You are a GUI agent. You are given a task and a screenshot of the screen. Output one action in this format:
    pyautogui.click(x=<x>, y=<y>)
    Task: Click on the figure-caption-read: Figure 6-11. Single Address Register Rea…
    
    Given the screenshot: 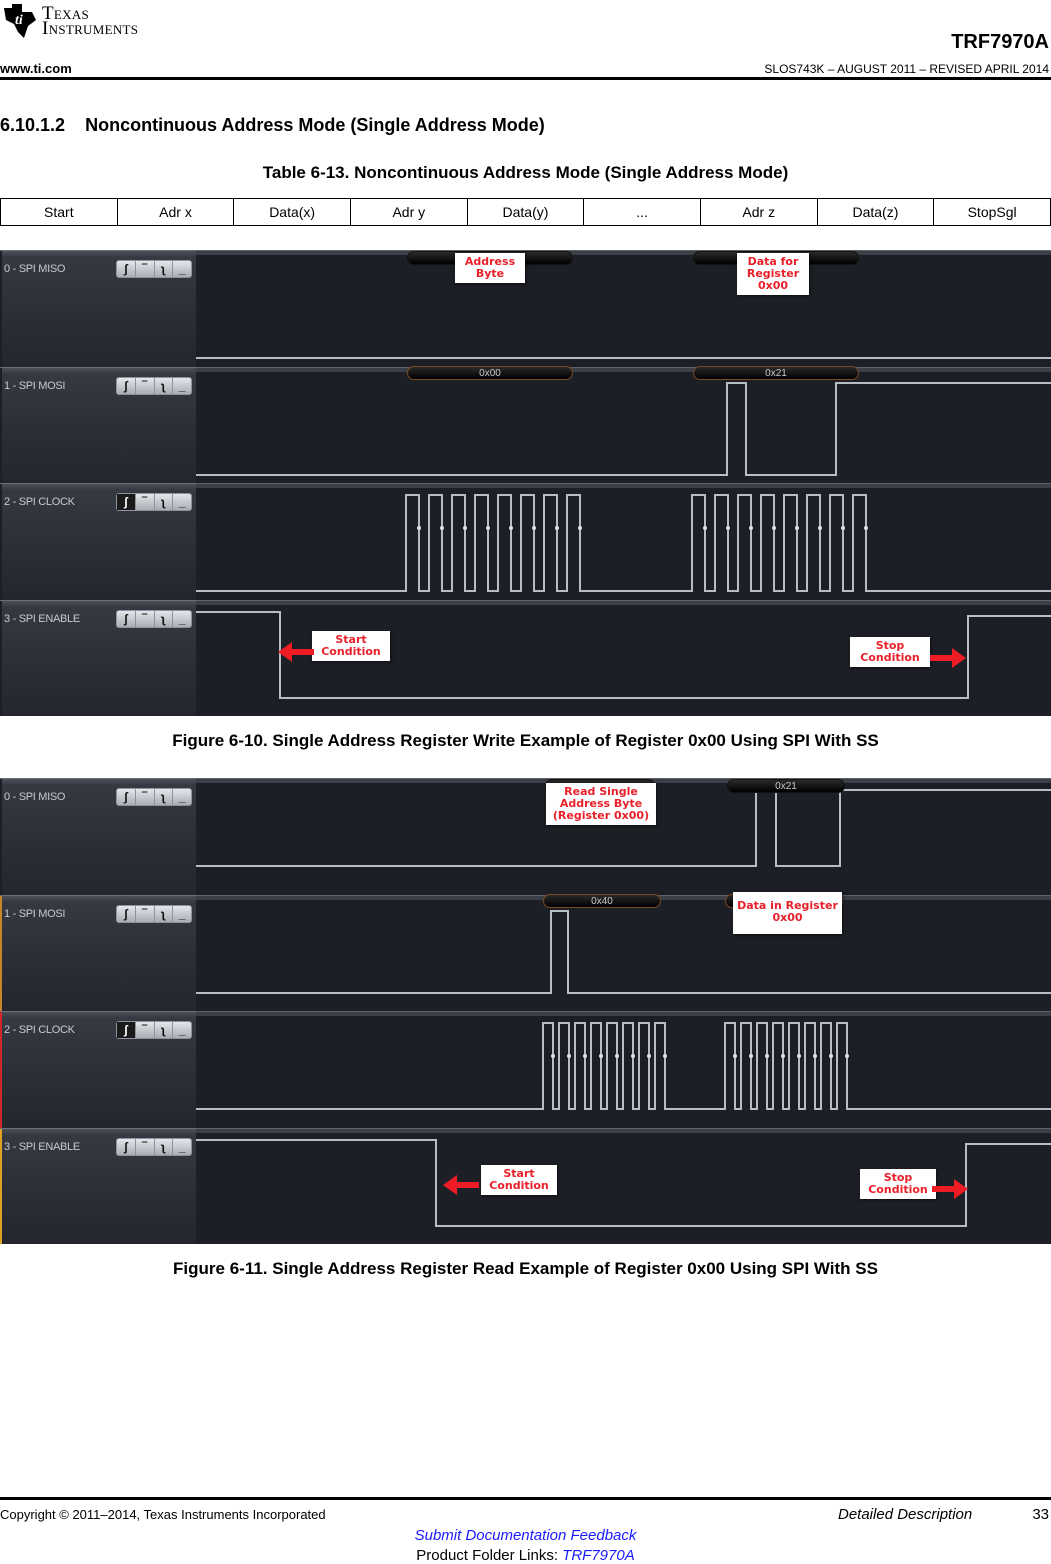 What is the action you would take?
    pyautogui.click(x=525, y=1268)
    